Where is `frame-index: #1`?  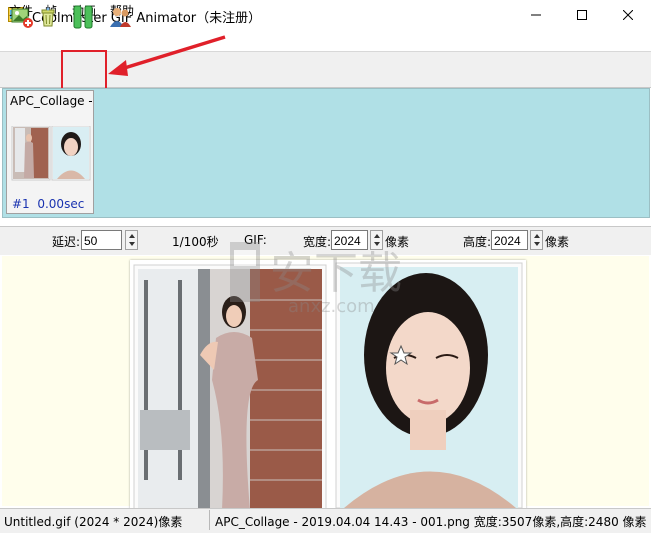 frame-index: #1 is located at coordinates (21, 204).